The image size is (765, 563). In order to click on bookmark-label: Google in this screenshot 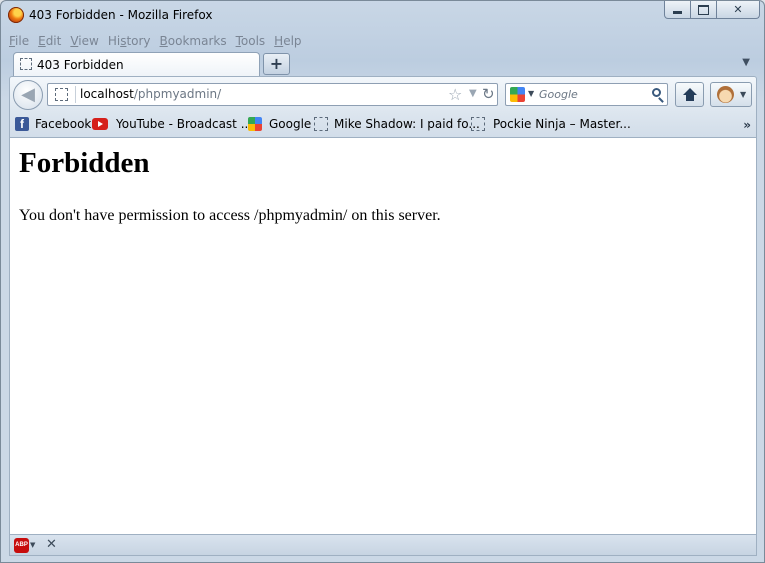, I will do `click(290, 124)`.